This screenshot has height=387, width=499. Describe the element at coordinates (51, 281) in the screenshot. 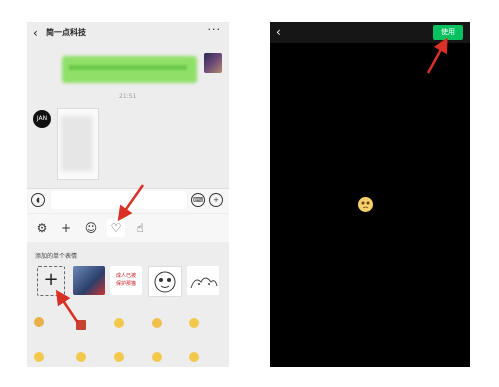

I see `add-single-sticker-button: +` at that location.